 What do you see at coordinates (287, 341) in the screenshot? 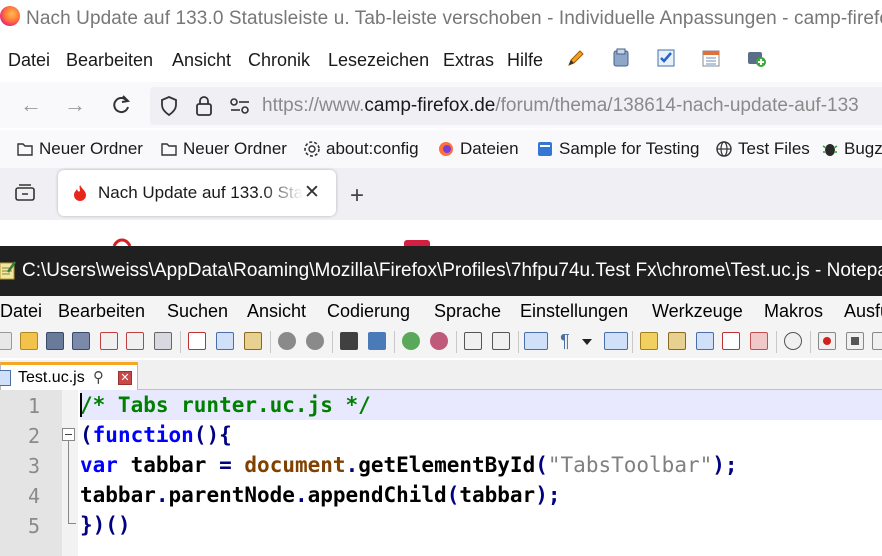
I see `undo-icon` at bounding box center [287, 341].